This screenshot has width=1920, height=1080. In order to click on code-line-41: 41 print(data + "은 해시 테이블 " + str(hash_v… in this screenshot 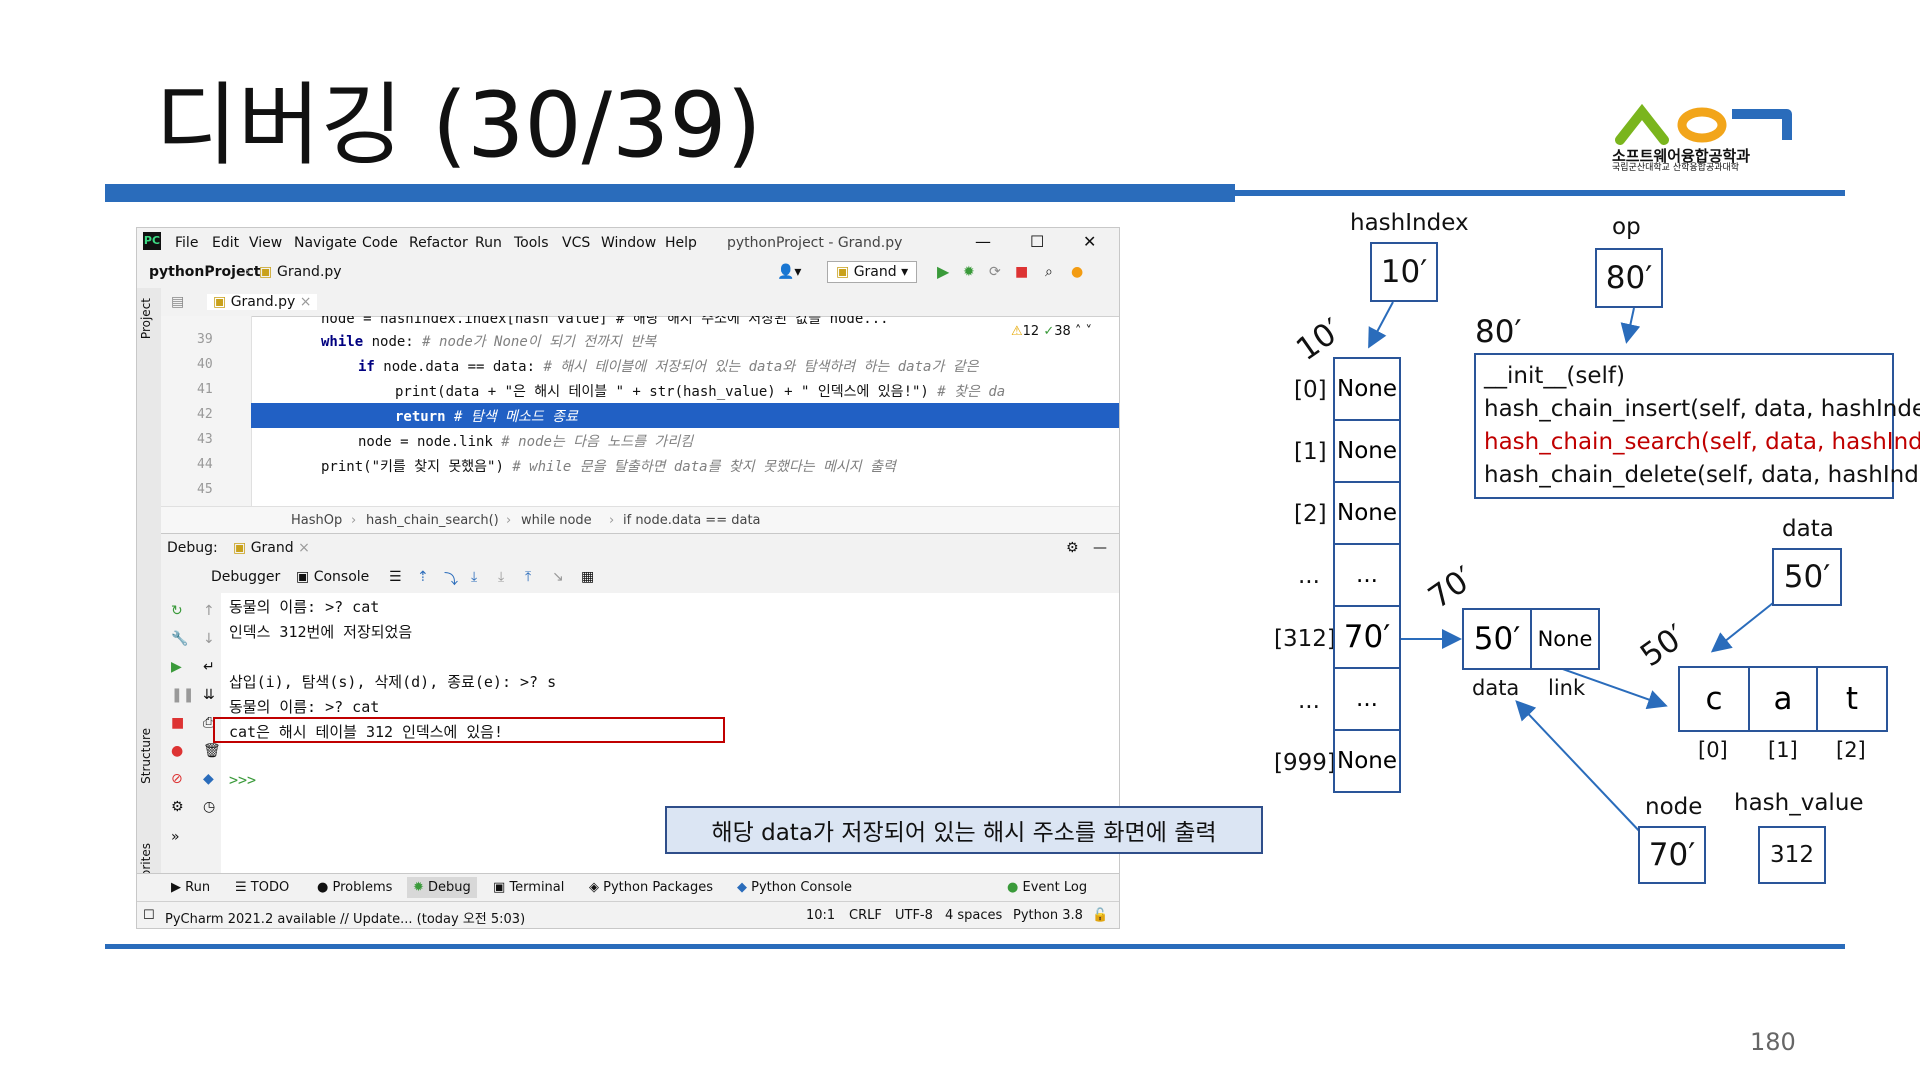, I will do `click(640, 390)`.